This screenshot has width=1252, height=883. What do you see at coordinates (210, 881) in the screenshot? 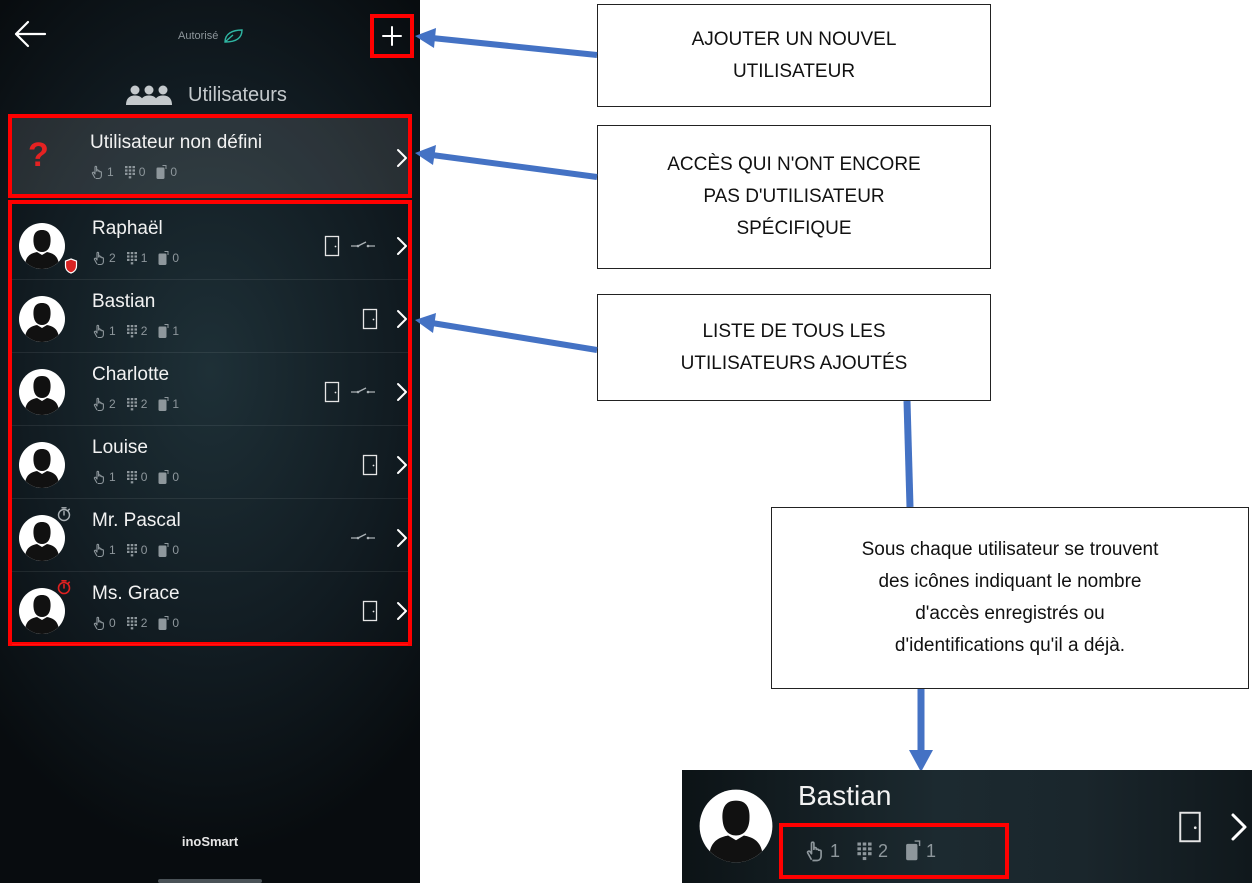
I see `home-indicator` at bounding box center [210, 881].